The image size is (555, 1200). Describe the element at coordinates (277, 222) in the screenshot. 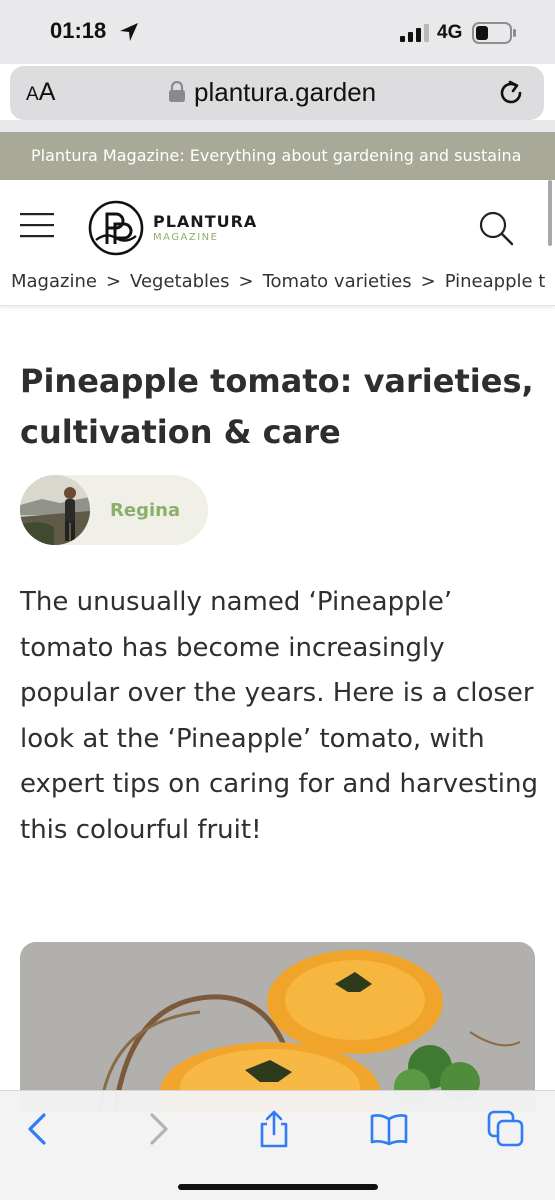

I see `site-header: PLANTURA MAGAZINE` at that location.